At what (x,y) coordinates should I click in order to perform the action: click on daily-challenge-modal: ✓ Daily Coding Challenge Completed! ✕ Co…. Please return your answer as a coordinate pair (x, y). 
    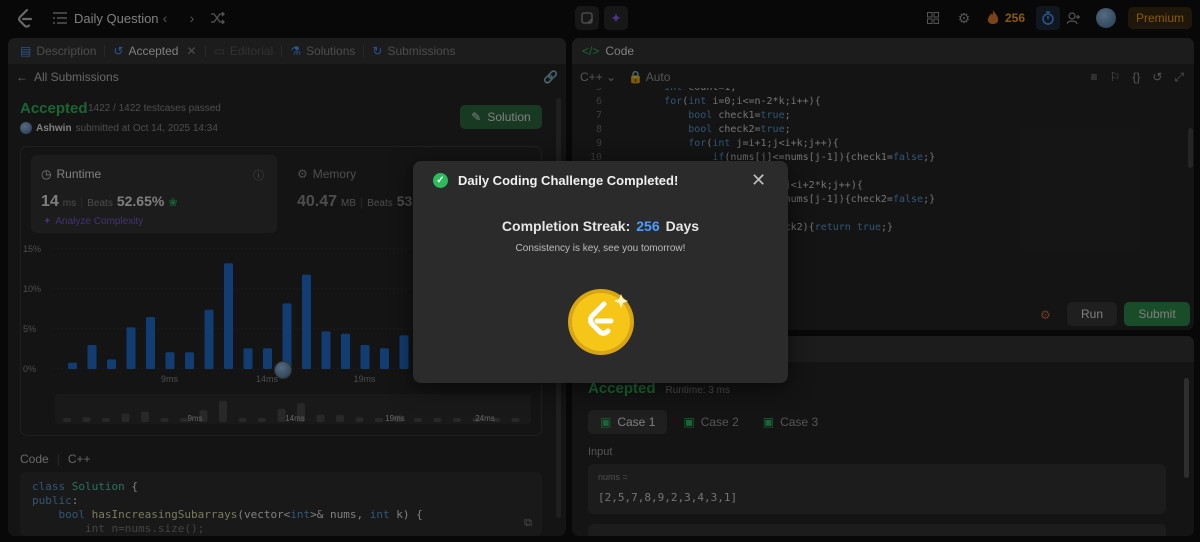
    Looking at the image, I should click on (600, 272).